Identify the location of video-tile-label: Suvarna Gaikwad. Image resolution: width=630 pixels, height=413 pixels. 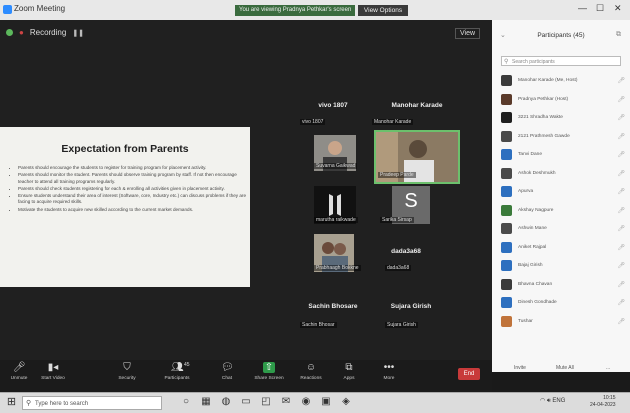
(336, 166).